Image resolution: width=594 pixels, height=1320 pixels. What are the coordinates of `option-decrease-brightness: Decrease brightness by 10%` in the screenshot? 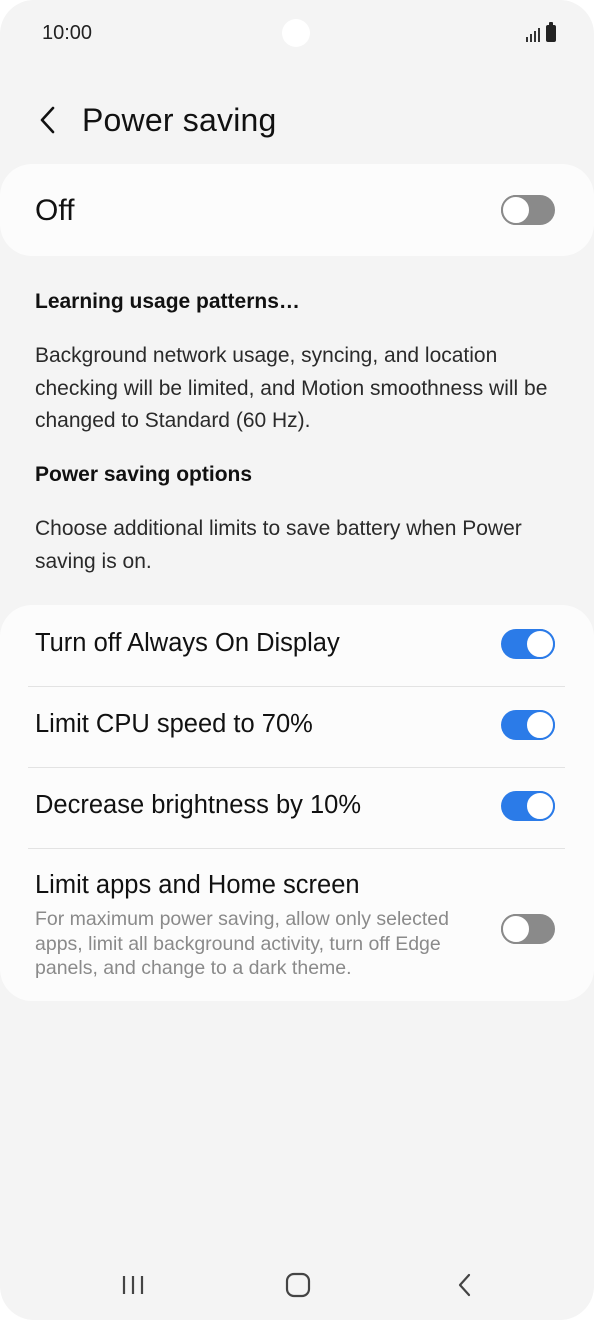 It's located at (297, 807).